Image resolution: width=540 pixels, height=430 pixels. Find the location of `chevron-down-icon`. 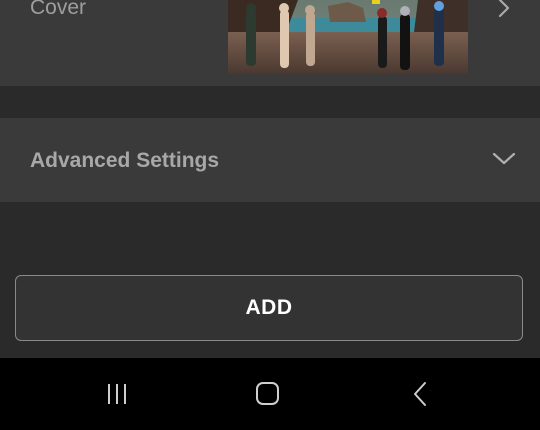

chevron-down-icon is located at coordinates (504, 160).